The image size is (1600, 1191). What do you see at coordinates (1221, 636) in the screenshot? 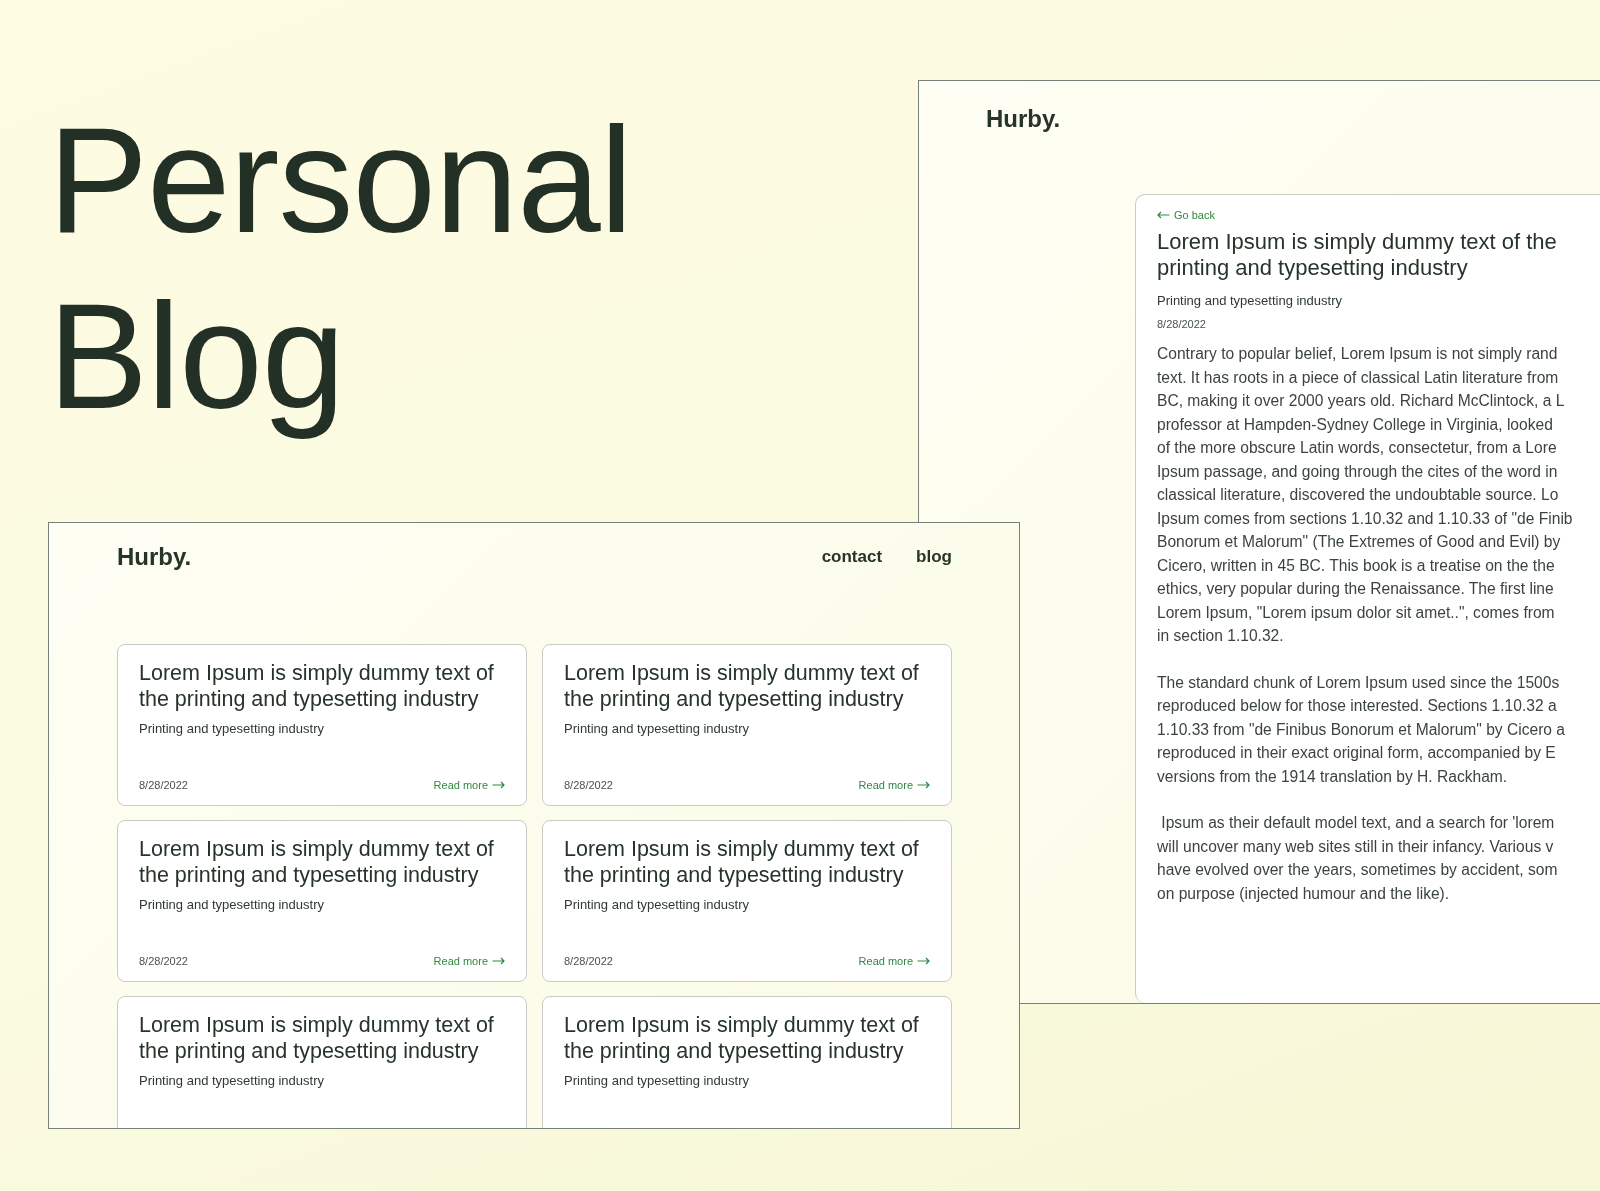
I see `article-text-line: in section 1.10.32.` at bounding box center [1221, 636].